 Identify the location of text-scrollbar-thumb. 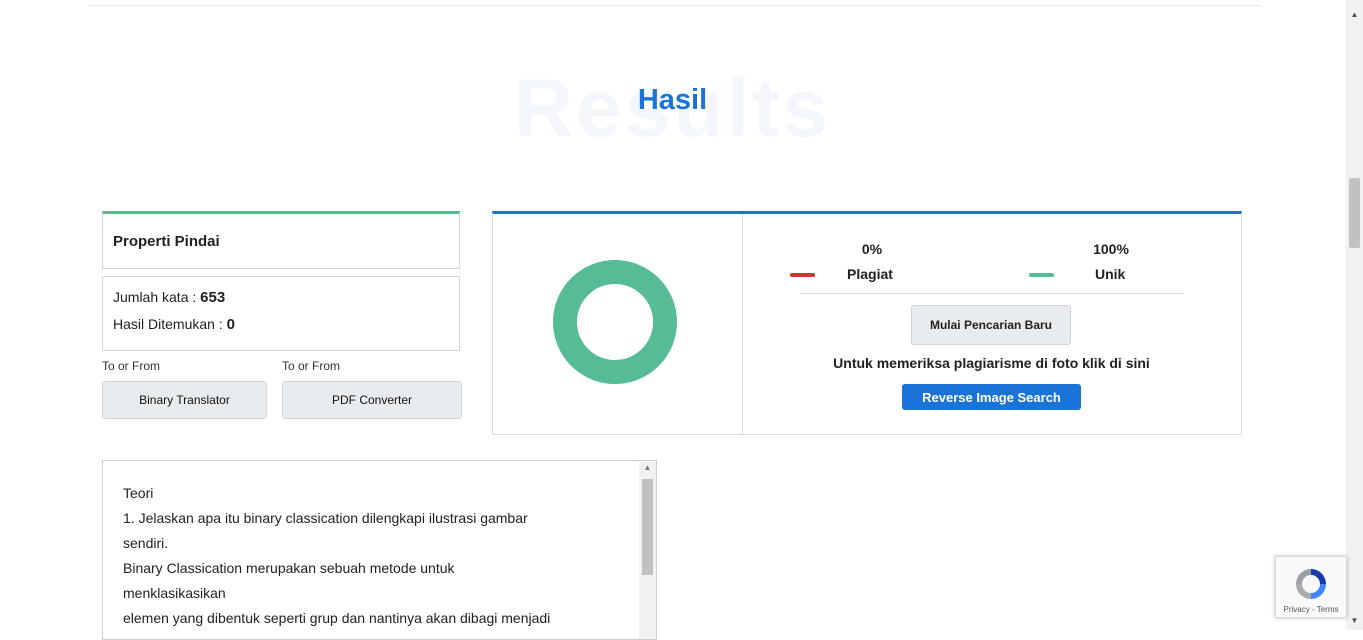
(647, 527).